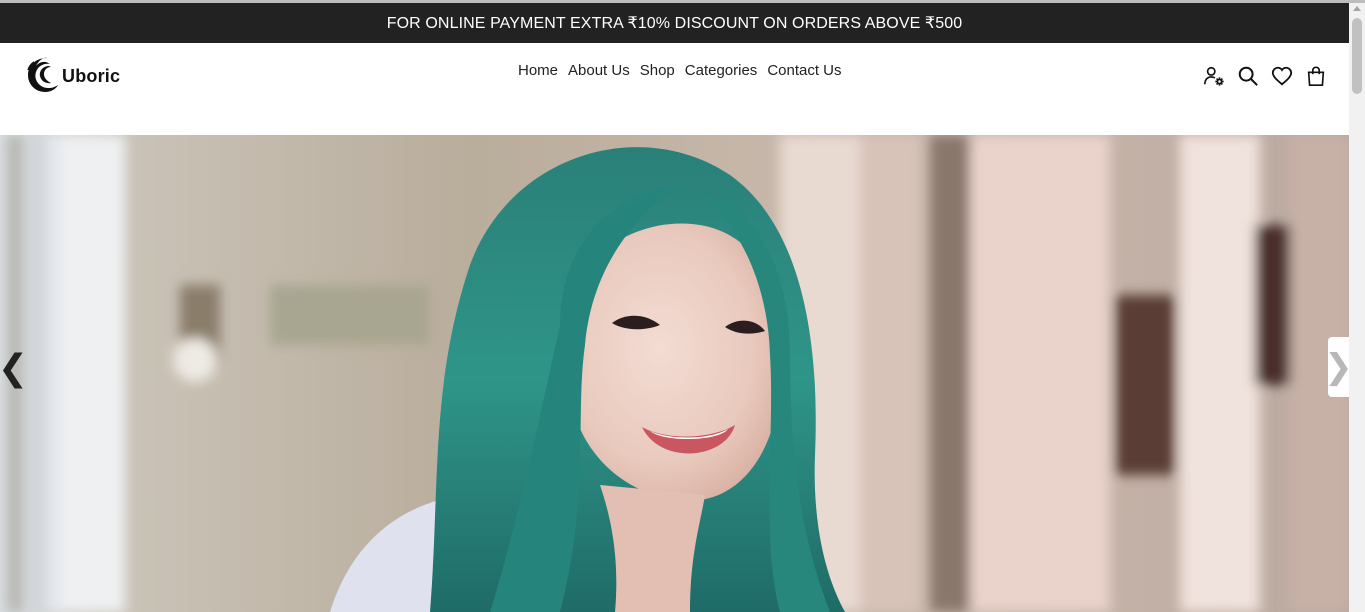 This screenshot has width=1365, height=612. What do you see at coordinates (14, 368) in the screenshot?
I see `slider-prev-button: ❮` at bounding box center [14, 368].